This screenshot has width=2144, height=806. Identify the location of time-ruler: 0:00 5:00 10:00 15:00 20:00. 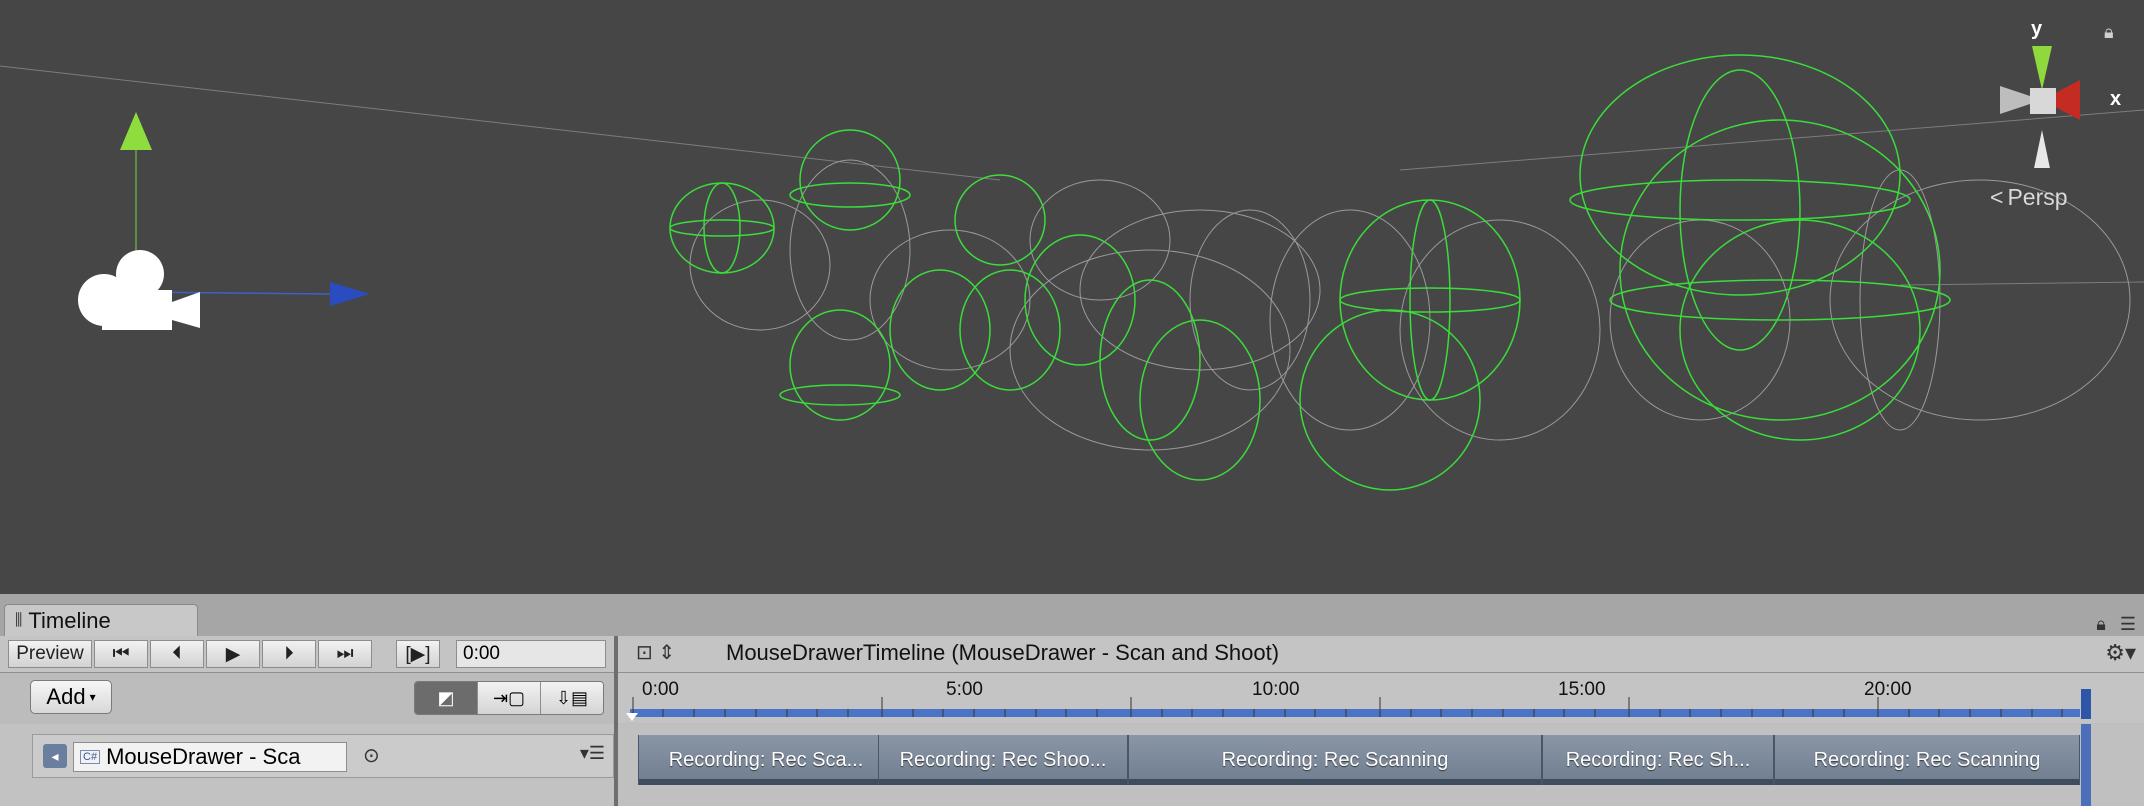
(1381, 698).